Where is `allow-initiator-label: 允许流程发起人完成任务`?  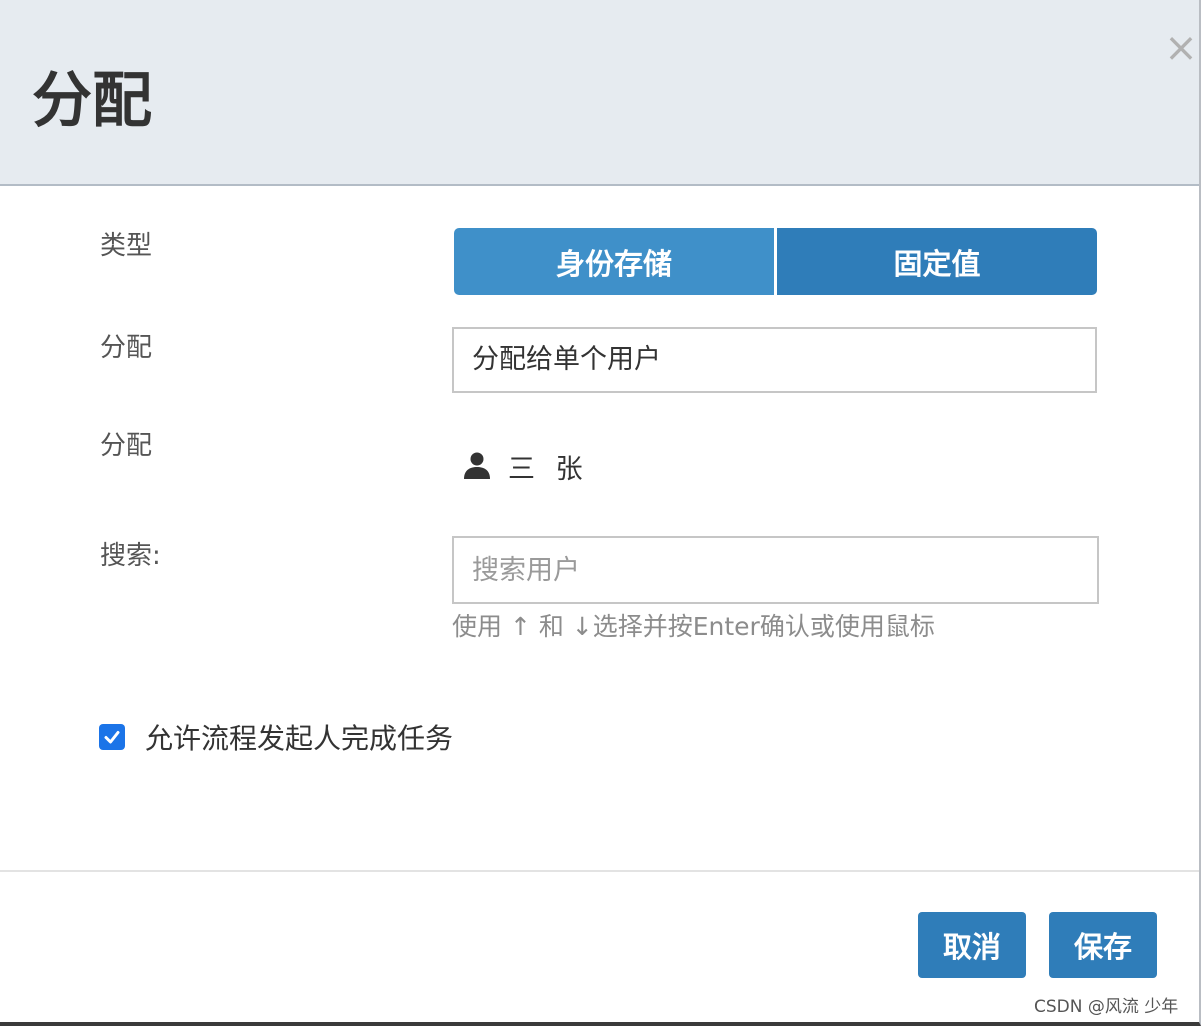
allow-initiator-label: 允许流程发起人完成任务 is located at coordinates (299, 738).